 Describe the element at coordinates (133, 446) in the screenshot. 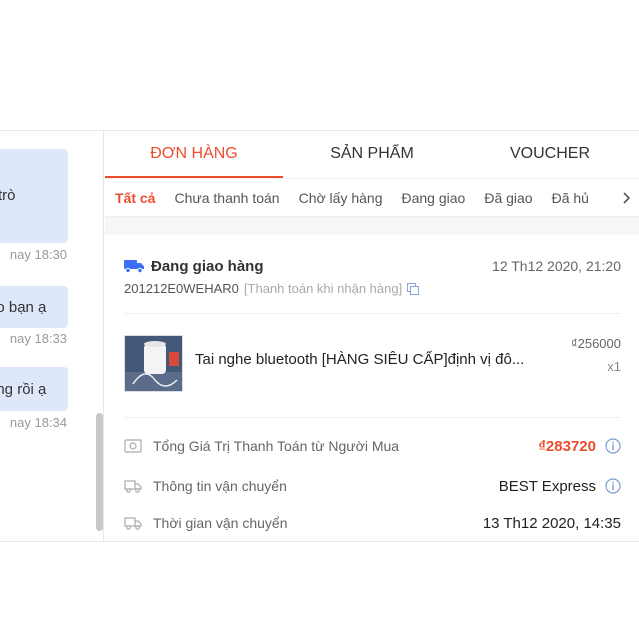

I see `payment-icon` at that location.